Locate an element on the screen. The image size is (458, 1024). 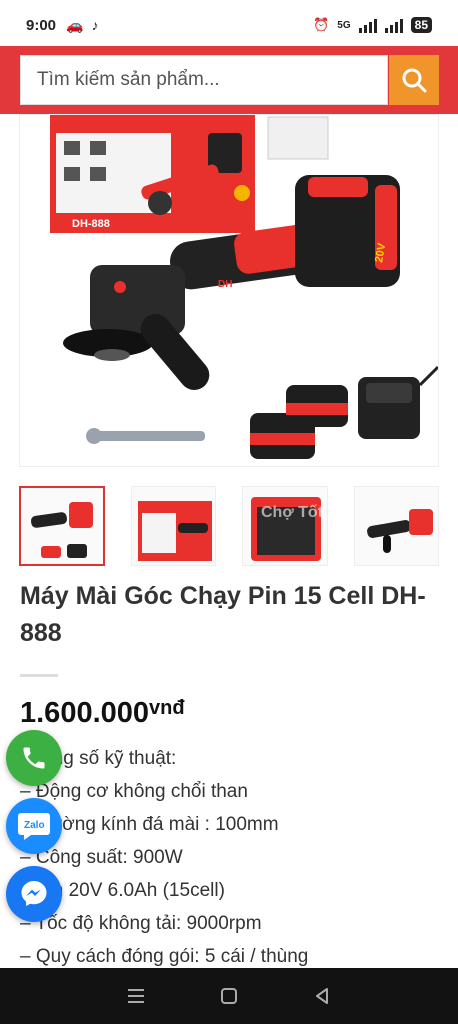
messenger-button is located at coordinates (34, 894).